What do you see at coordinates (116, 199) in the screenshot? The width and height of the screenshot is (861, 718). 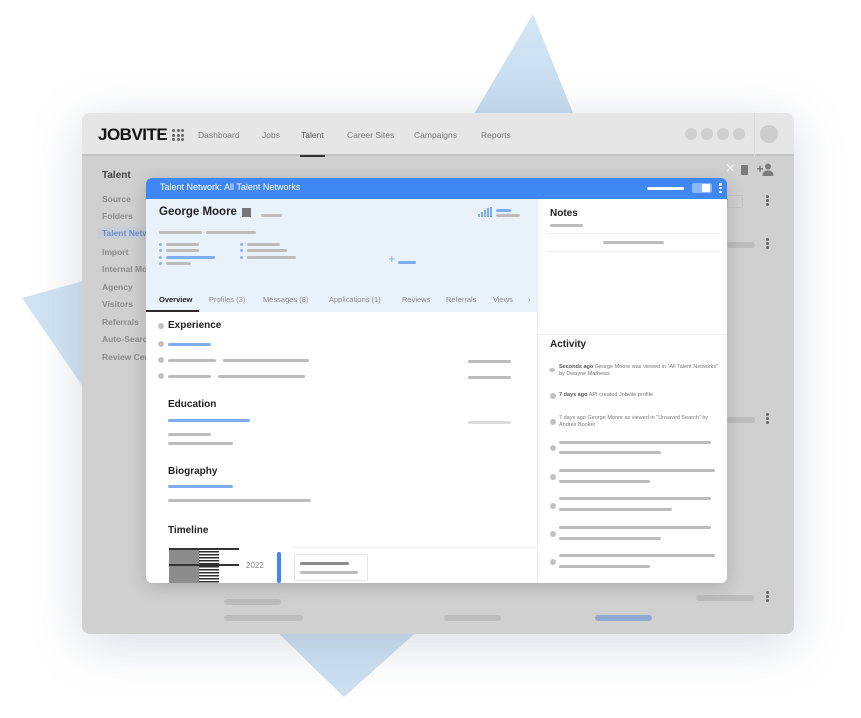 I see `sidebar-item-source: Source` at bounding box center [116, 199].